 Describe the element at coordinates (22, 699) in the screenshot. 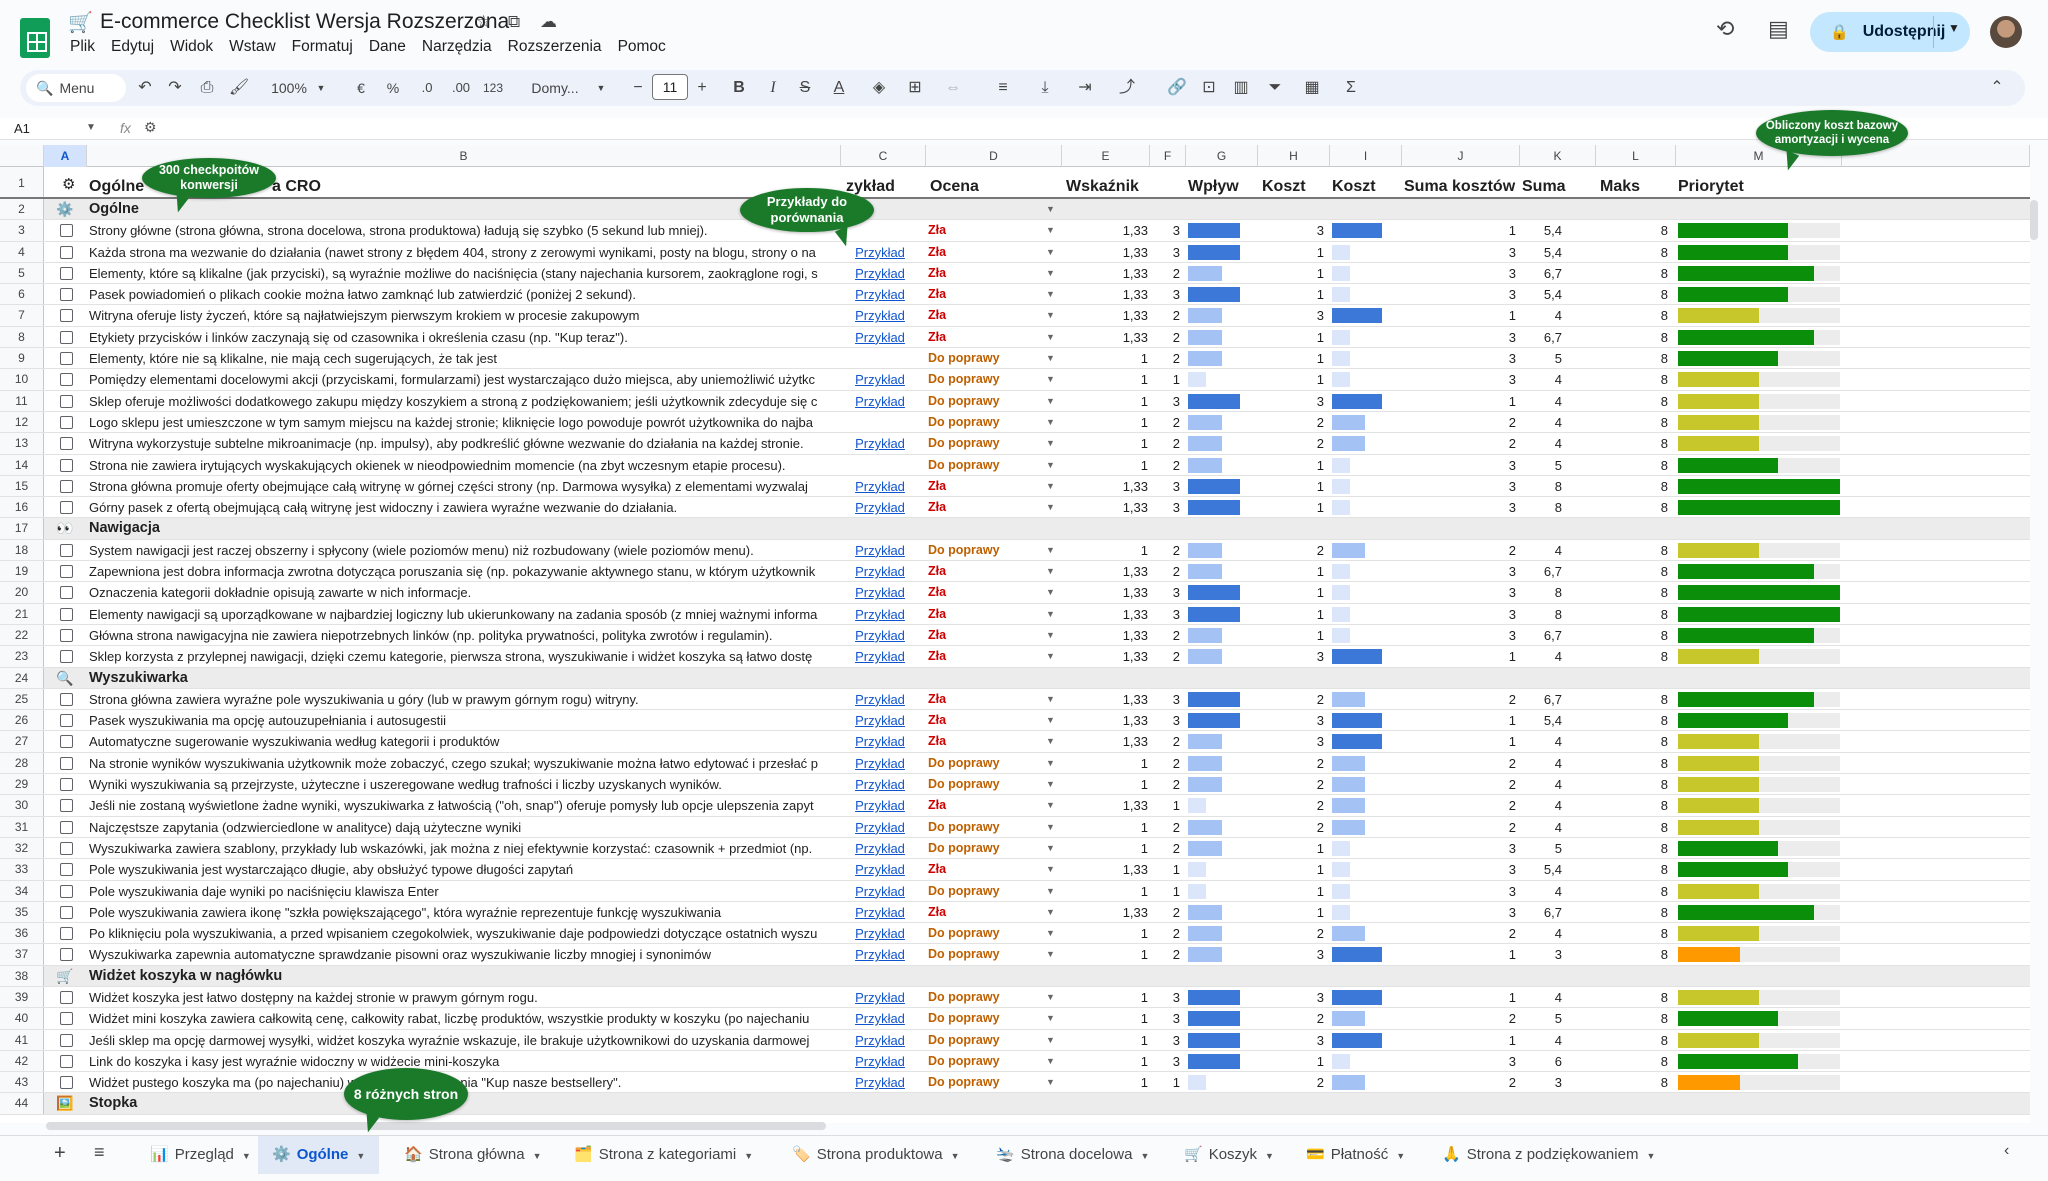

I see `row-number: 25` at that location.